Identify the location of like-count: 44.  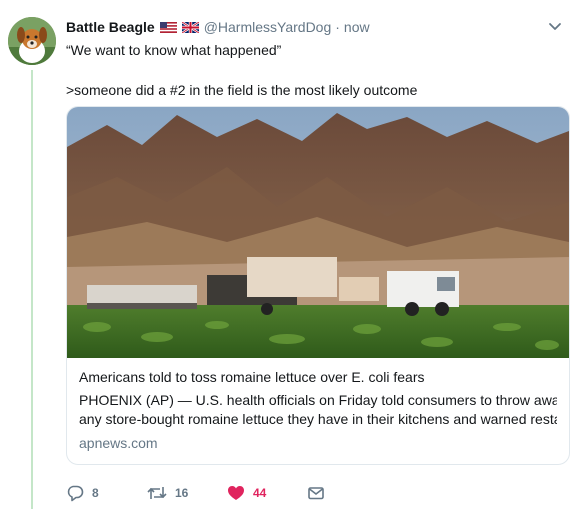
(260, 493).